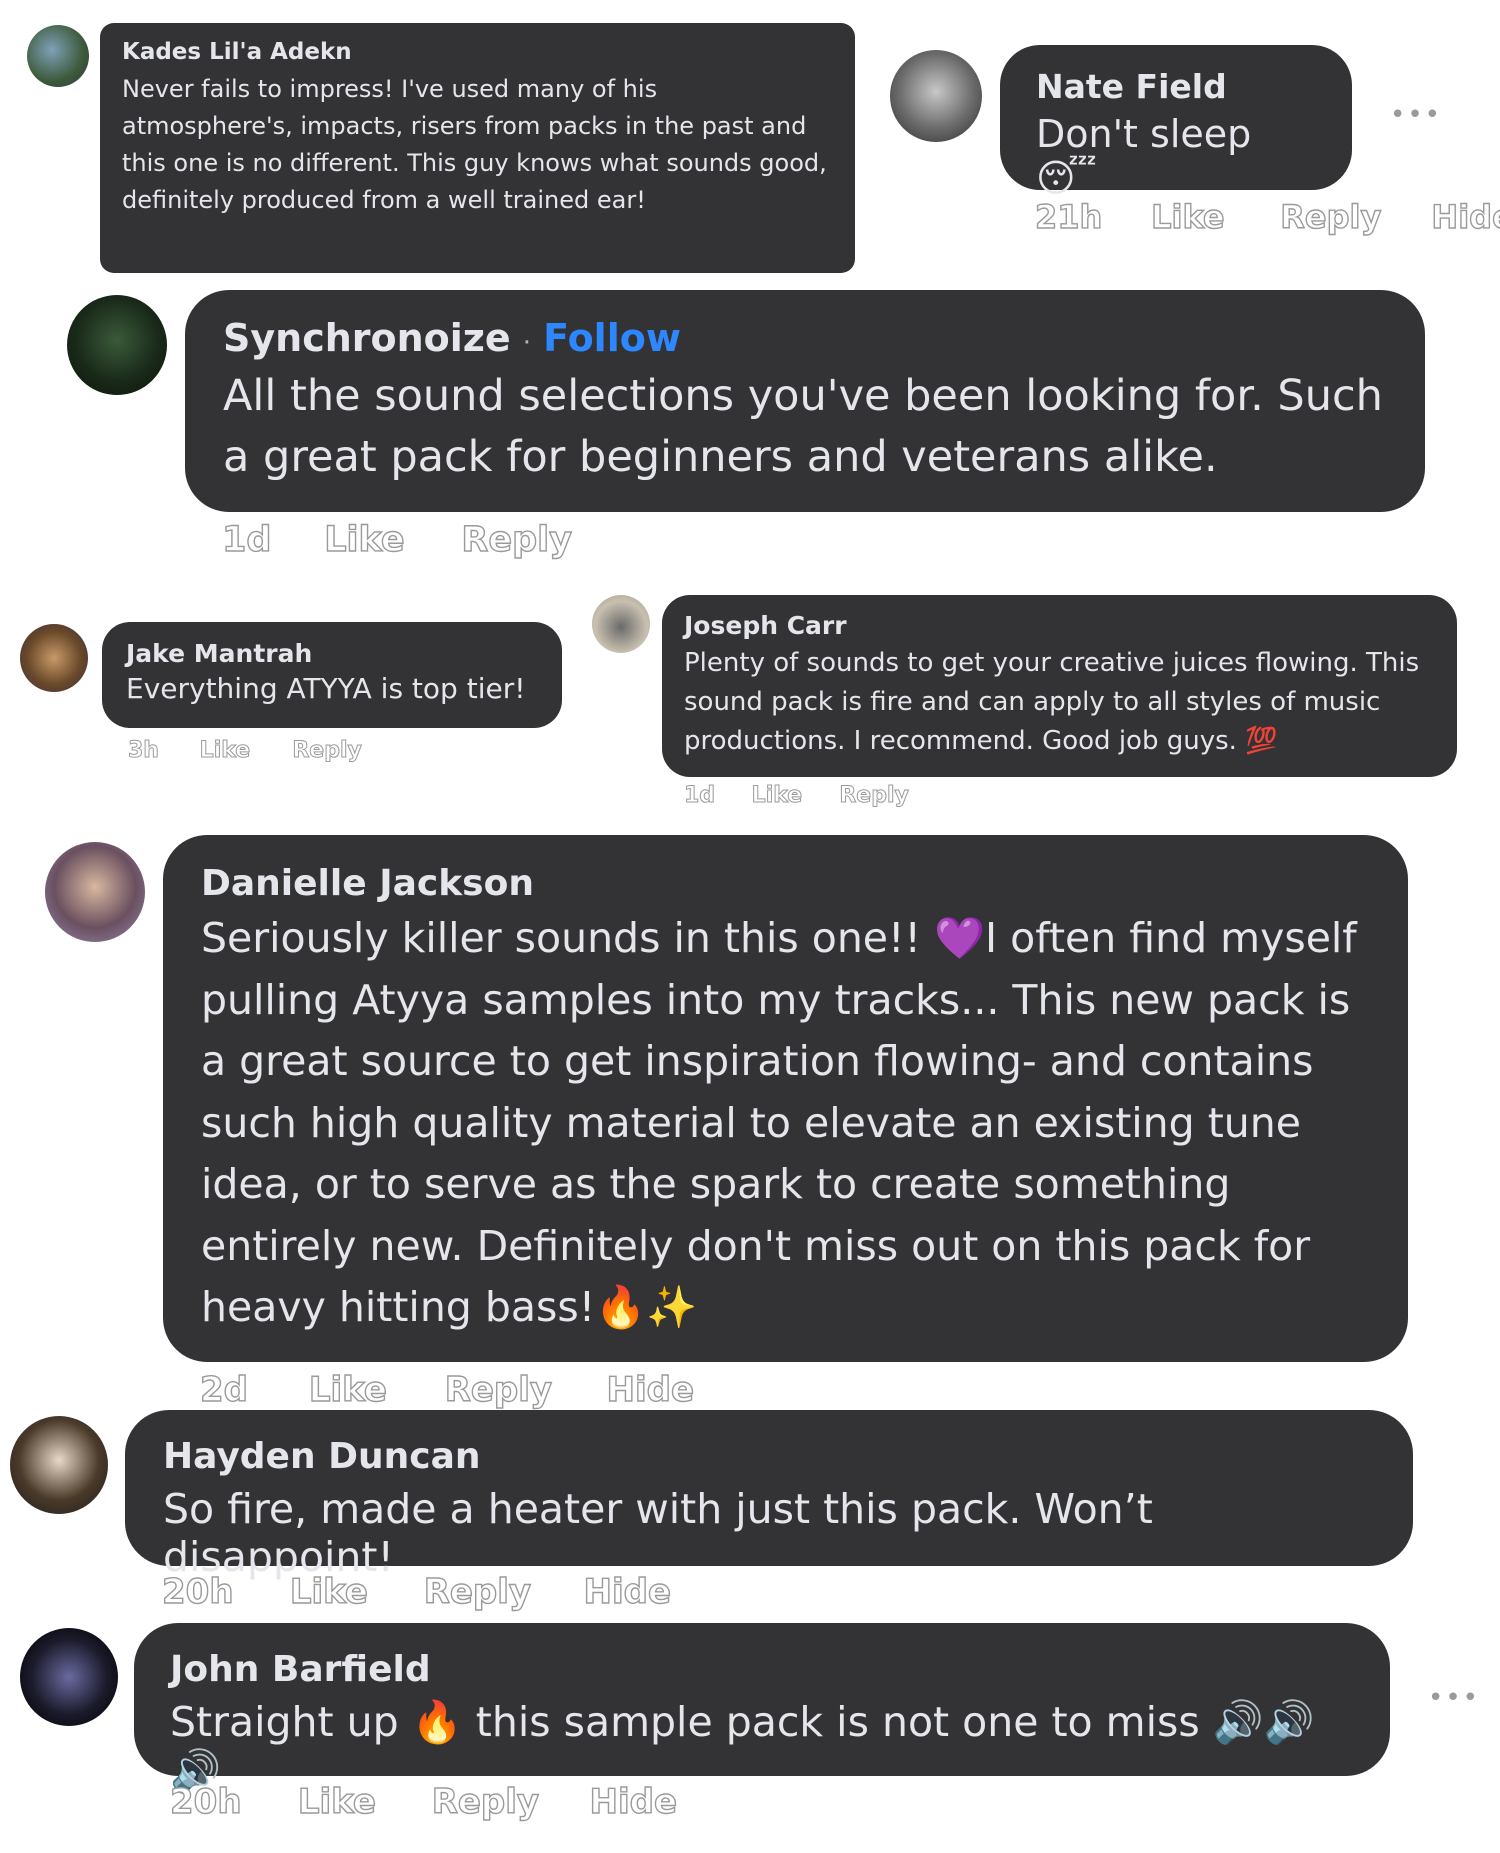  I want to click on comment-author: Jake Mantrah, so click(332, 653).